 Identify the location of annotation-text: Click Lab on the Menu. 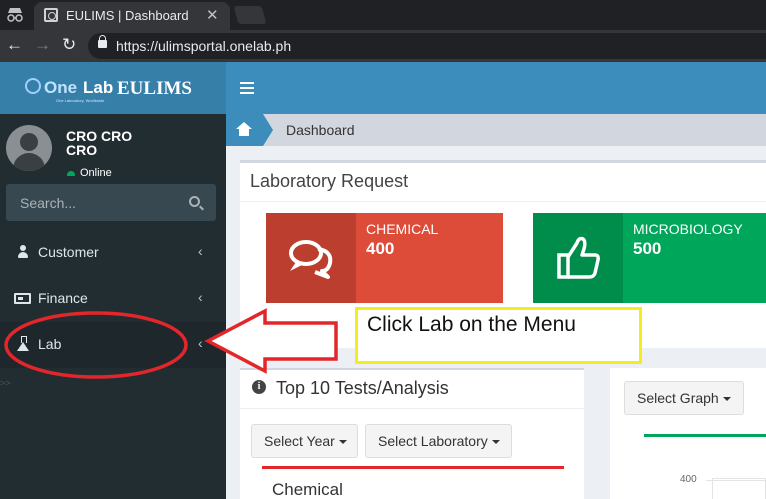
(471, 324).